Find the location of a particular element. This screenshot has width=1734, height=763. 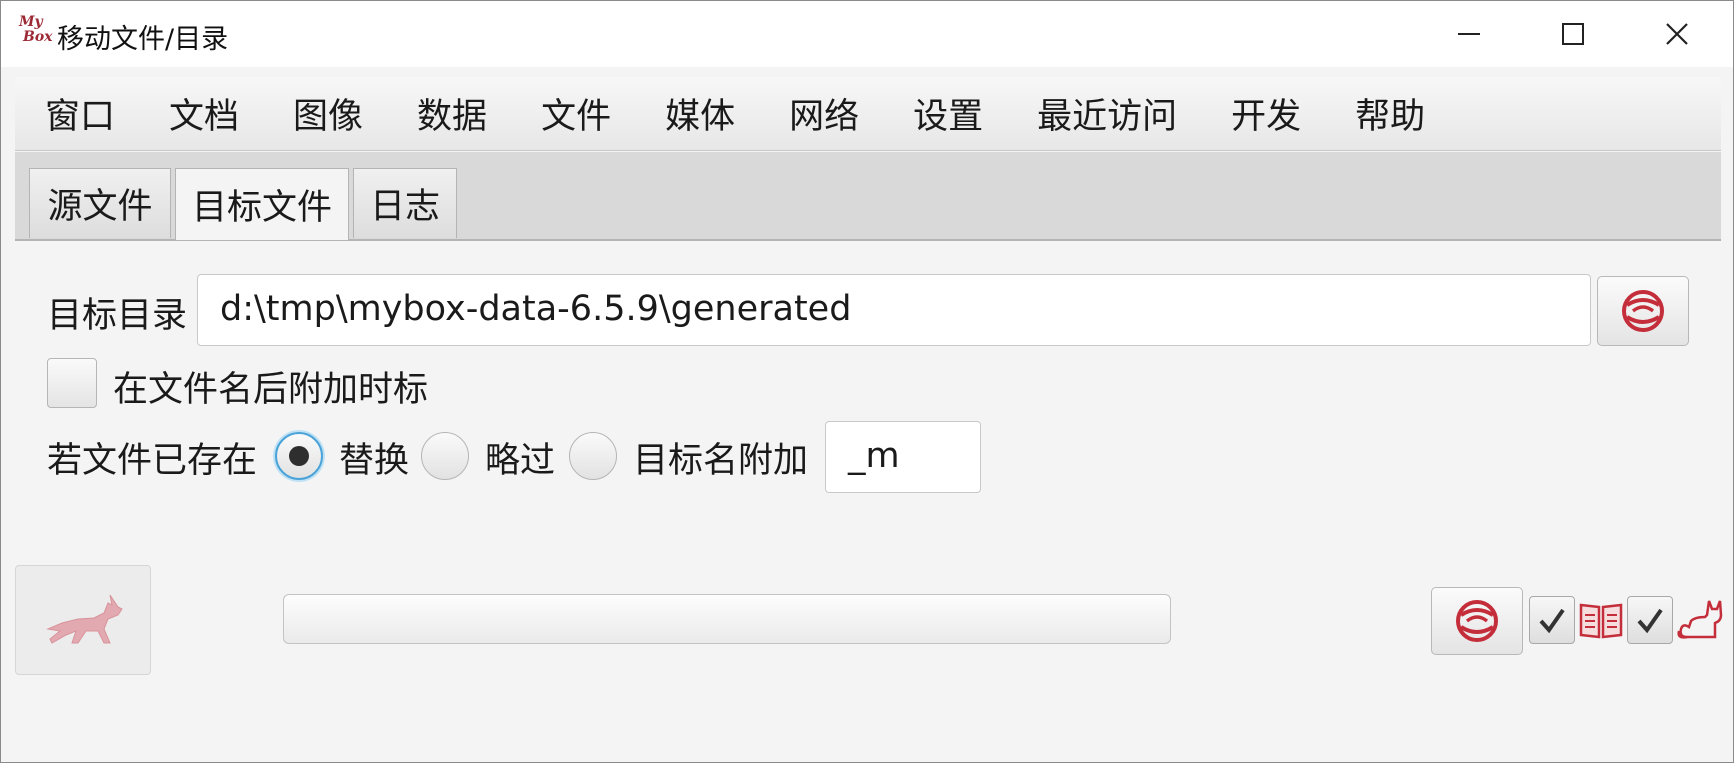

replace-radio is located at coordinates (299, 456).